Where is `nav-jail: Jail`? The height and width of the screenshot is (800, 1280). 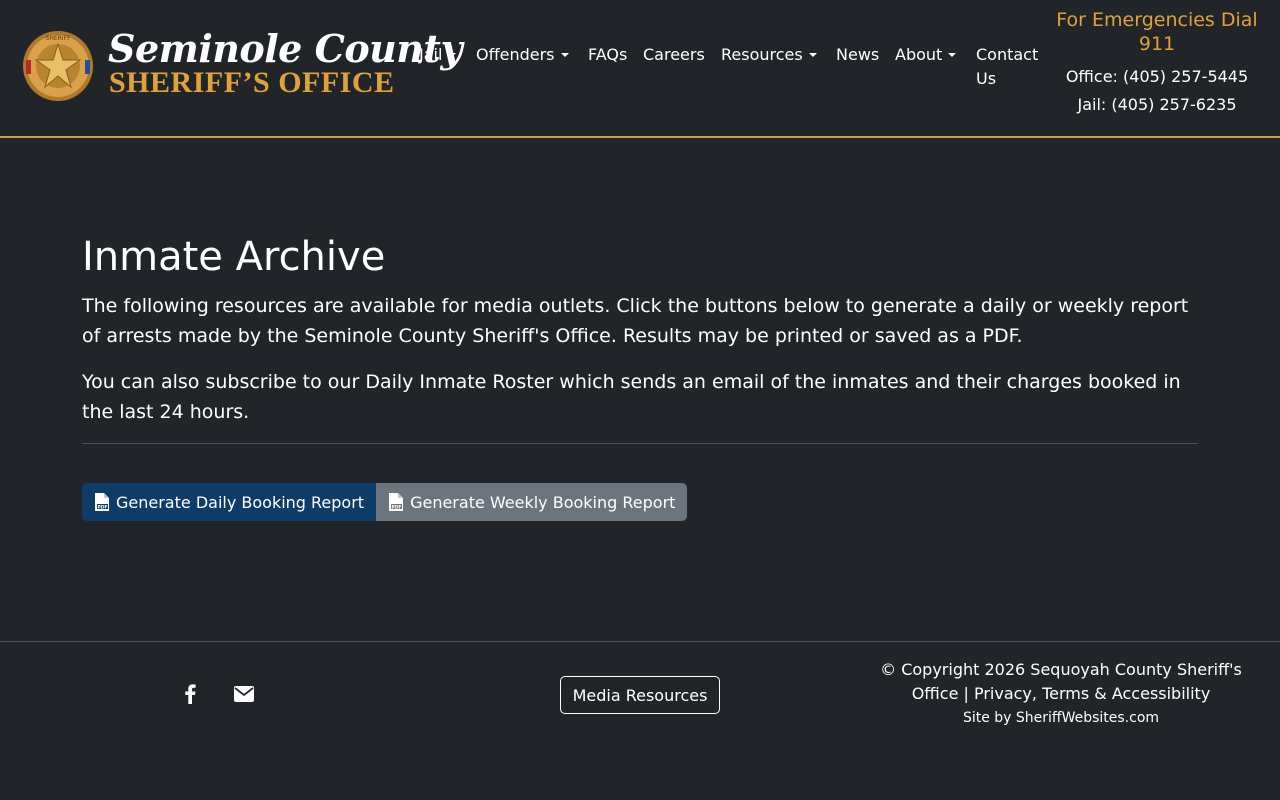 nav-jail: Jail is located at coordinates (438, 55).